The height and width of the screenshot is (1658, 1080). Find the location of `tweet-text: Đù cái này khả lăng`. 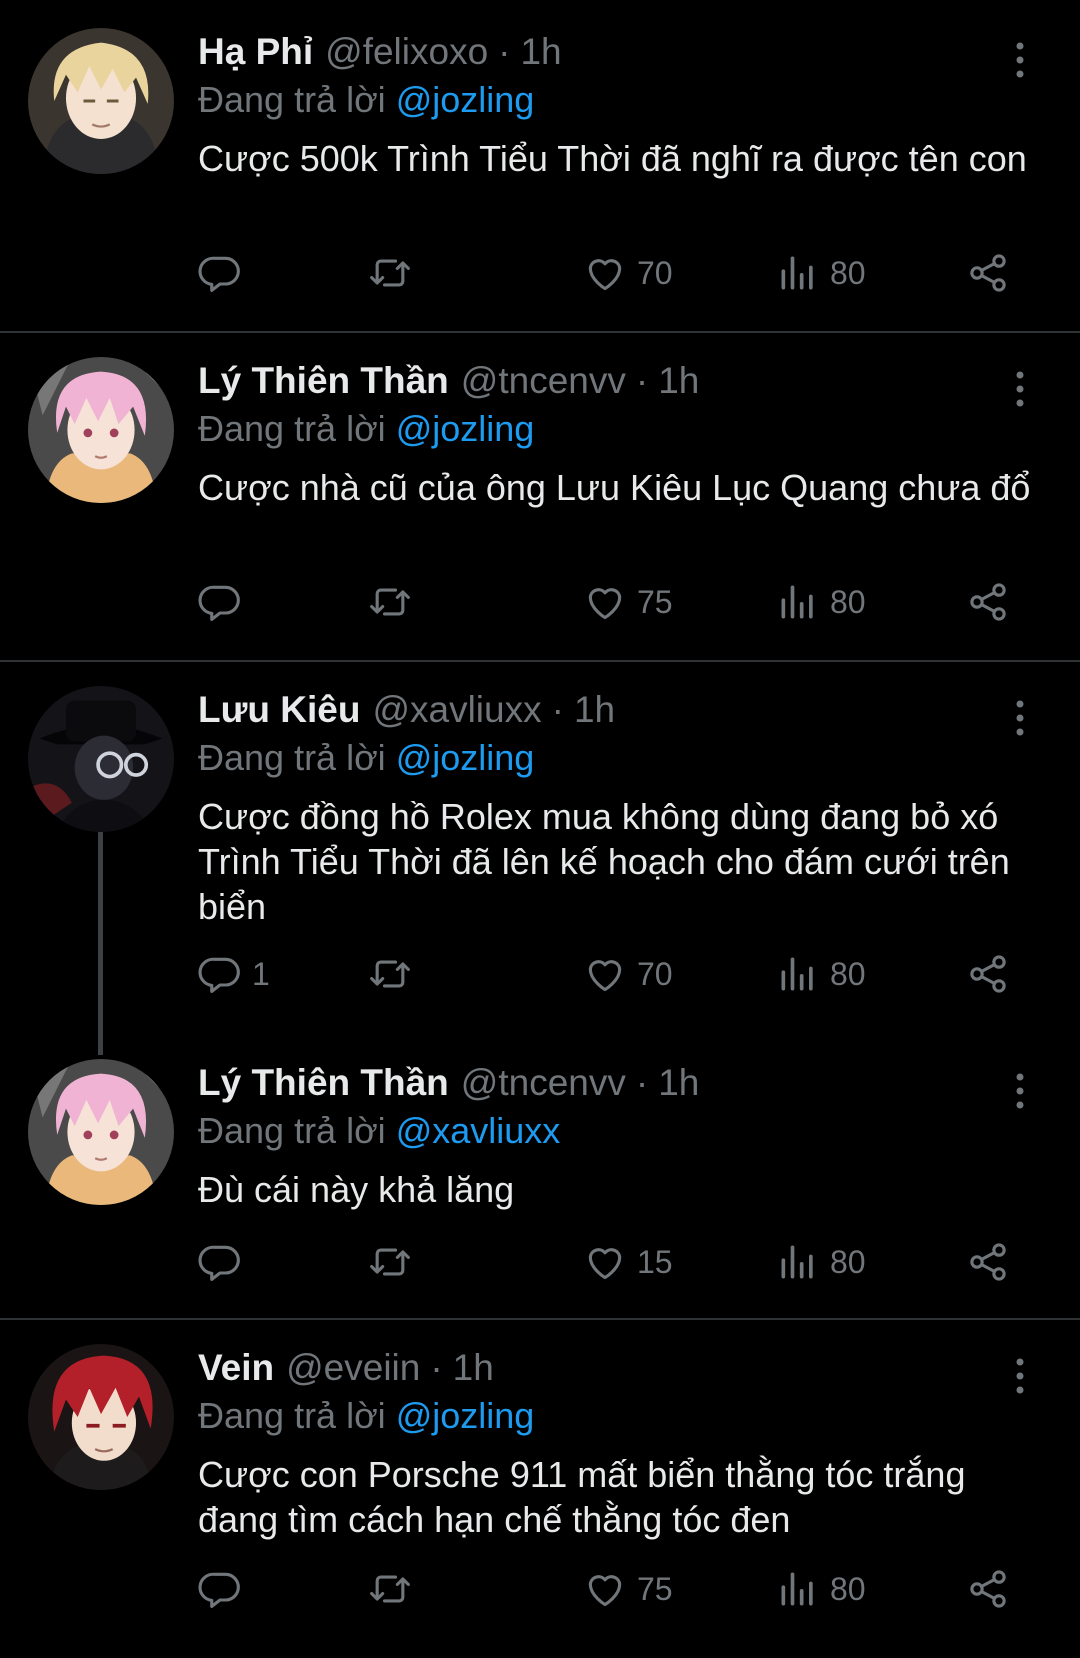

tweet-text: Đù cái này khả lăng is located at coordinates (356, 1189).